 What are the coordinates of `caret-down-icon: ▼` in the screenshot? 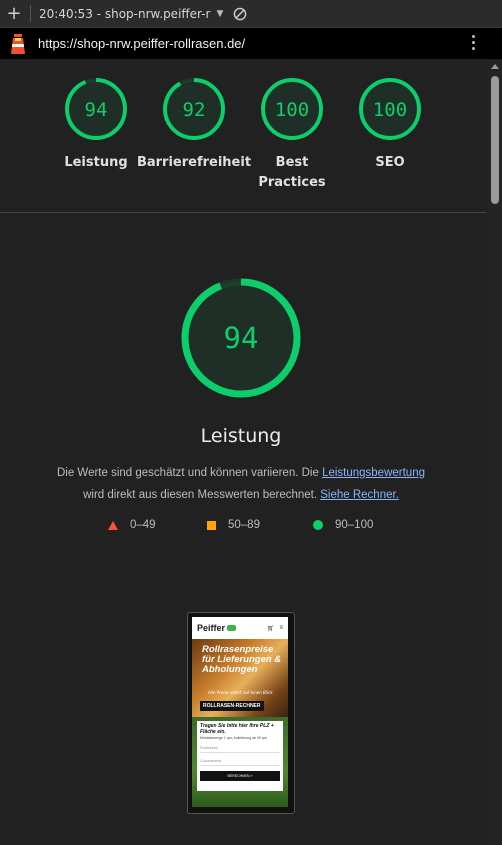 It's located at (220, 13).